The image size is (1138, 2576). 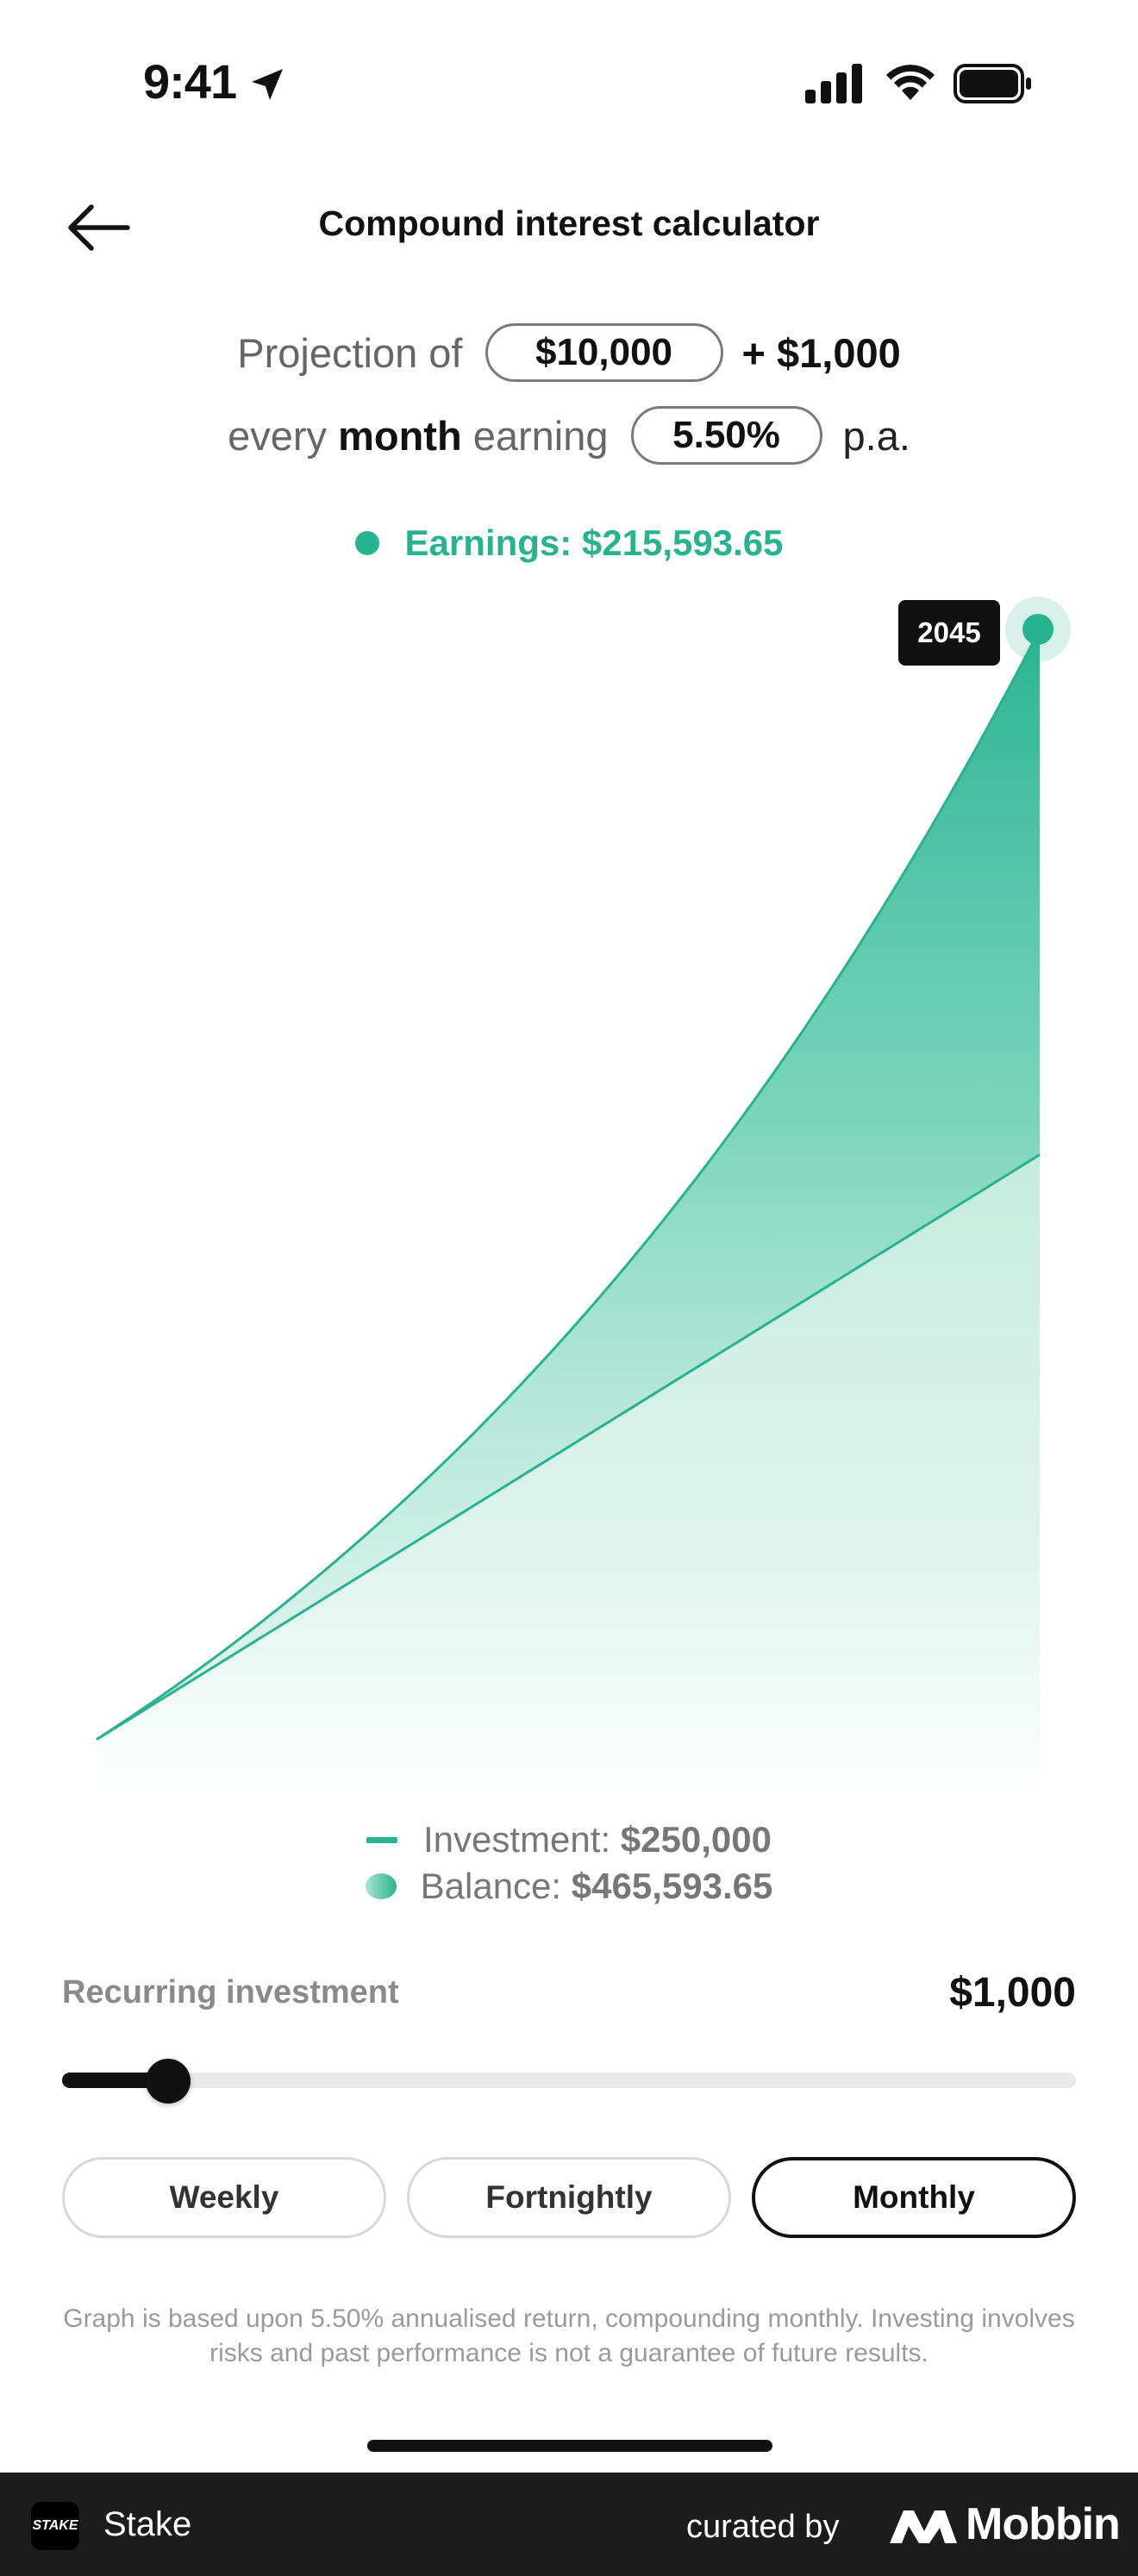 I want to click on initial-amount-pill: $10,000, so click(x=604, y=352).